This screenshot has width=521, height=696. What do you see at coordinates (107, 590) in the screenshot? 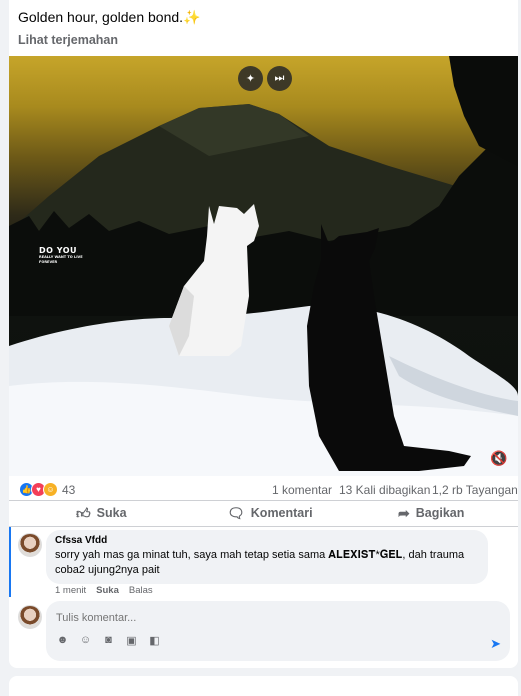
I see `comment-like-button: Suka` at bounding box center [107, 590].